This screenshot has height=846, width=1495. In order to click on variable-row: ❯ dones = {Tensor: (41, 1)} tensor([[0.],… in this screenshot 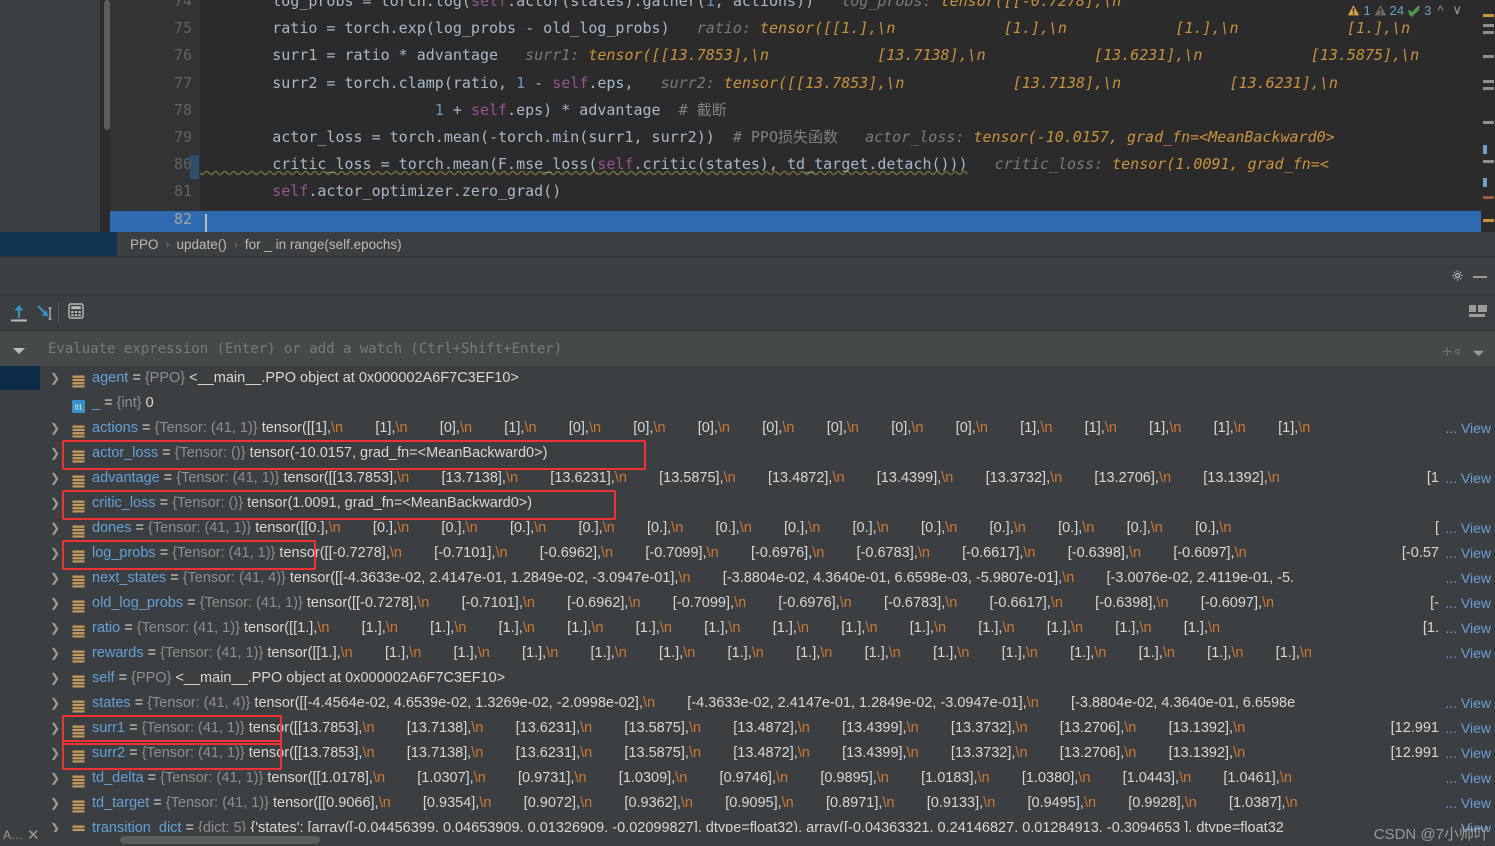, I will do `click(747, 528)`.